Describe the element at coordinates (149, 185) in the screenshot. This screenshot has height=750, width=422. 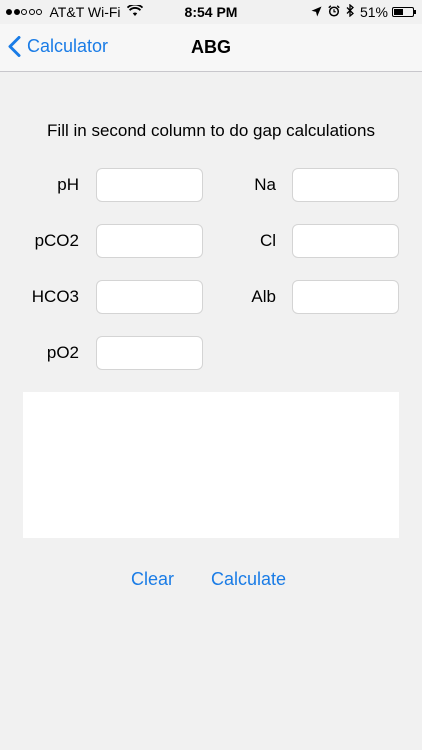
I see `ph-input` at that location.